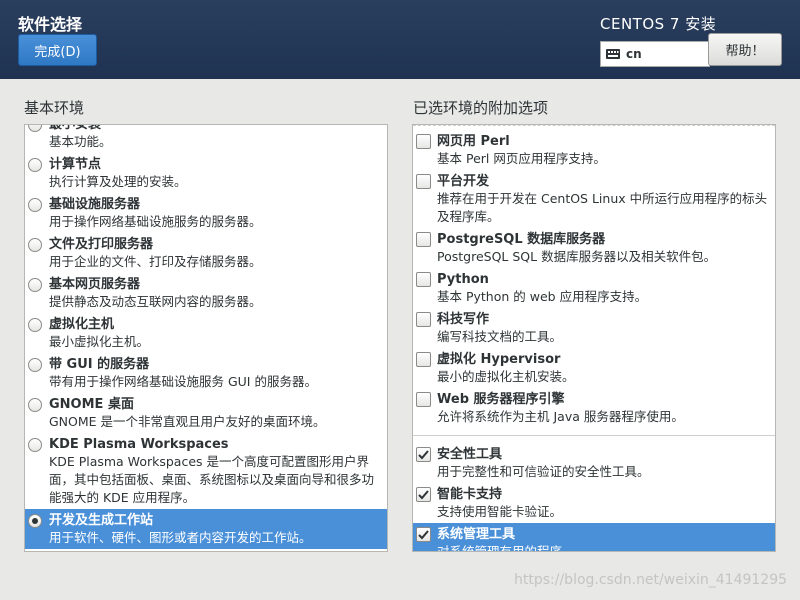 This screenshot has width=800, height=600. Describe the element at coordinates (206, 529) in the screenshot. I see `env-option-dev-workstation: 开发及生成工作站 用于软件、硬件、图形或者内容开发的工作站。` at that location.